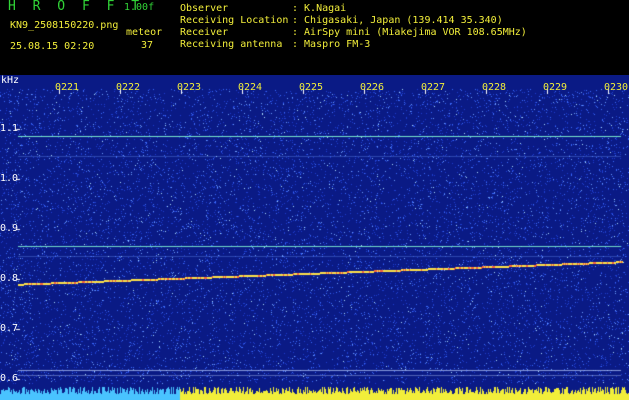 The width and height of the screenshot is (629, 400). I want to click on time-tick-label: 0229, so click(555, 87).